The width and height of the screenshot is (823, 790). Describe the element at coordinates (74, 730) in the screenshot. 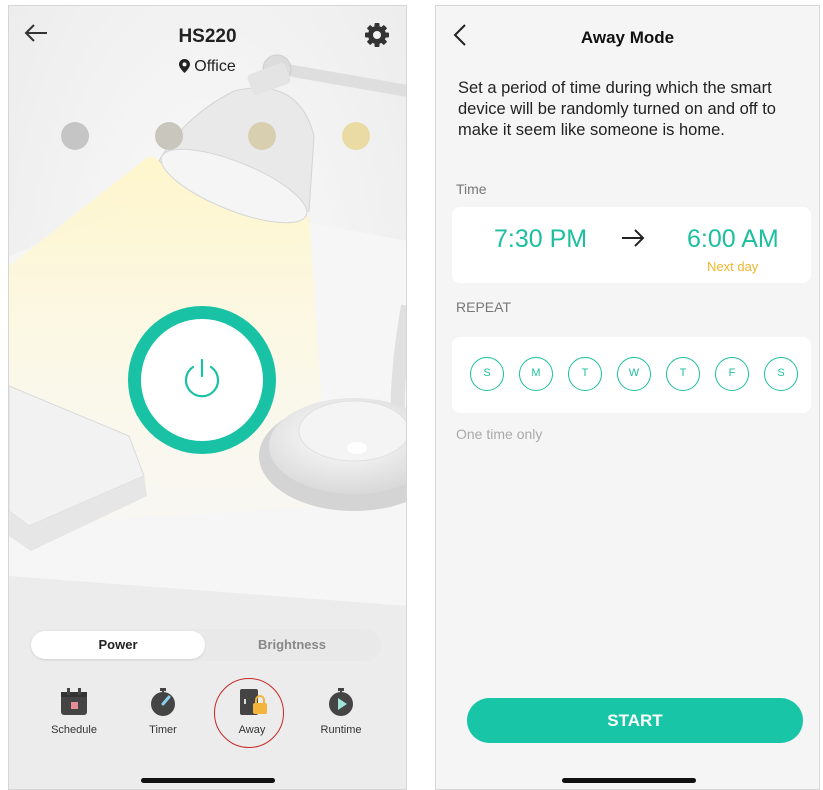

I see `schedule-label: Schedule` at that location.